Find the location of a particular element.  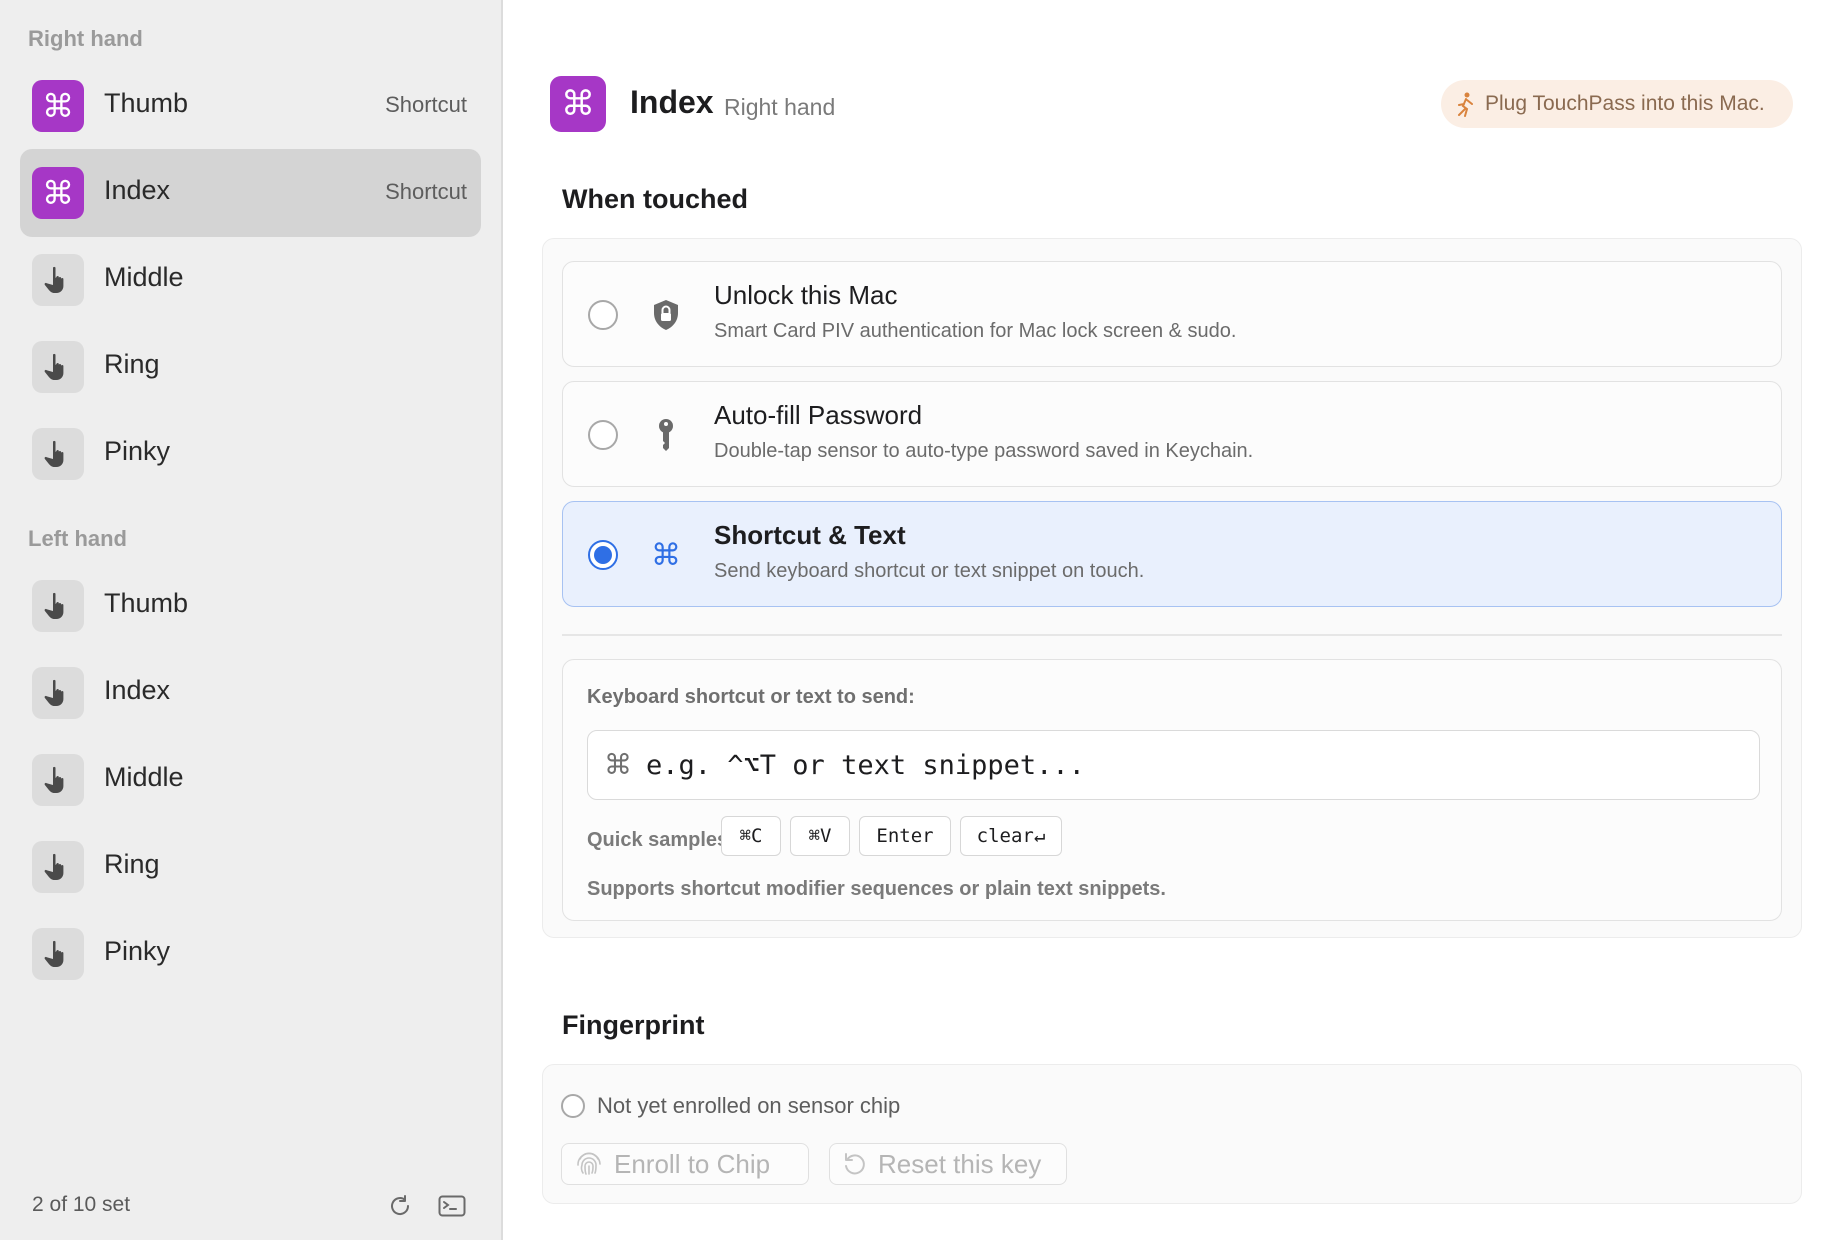

sidebar-item-right-index: ⌘ Index Shortcut is located at coordinates (250, 193).